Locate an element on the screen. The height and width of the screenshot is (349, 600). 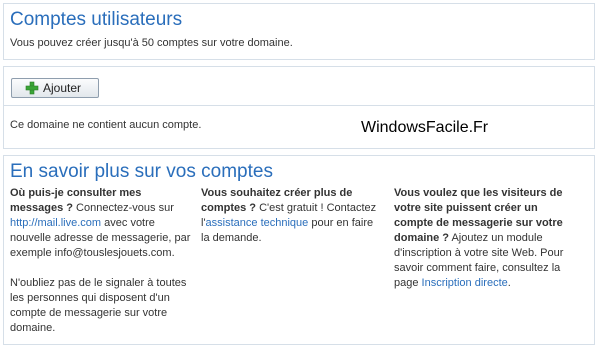
mail-live-link: http://mail.live.com is located at coordinates (55, 223).